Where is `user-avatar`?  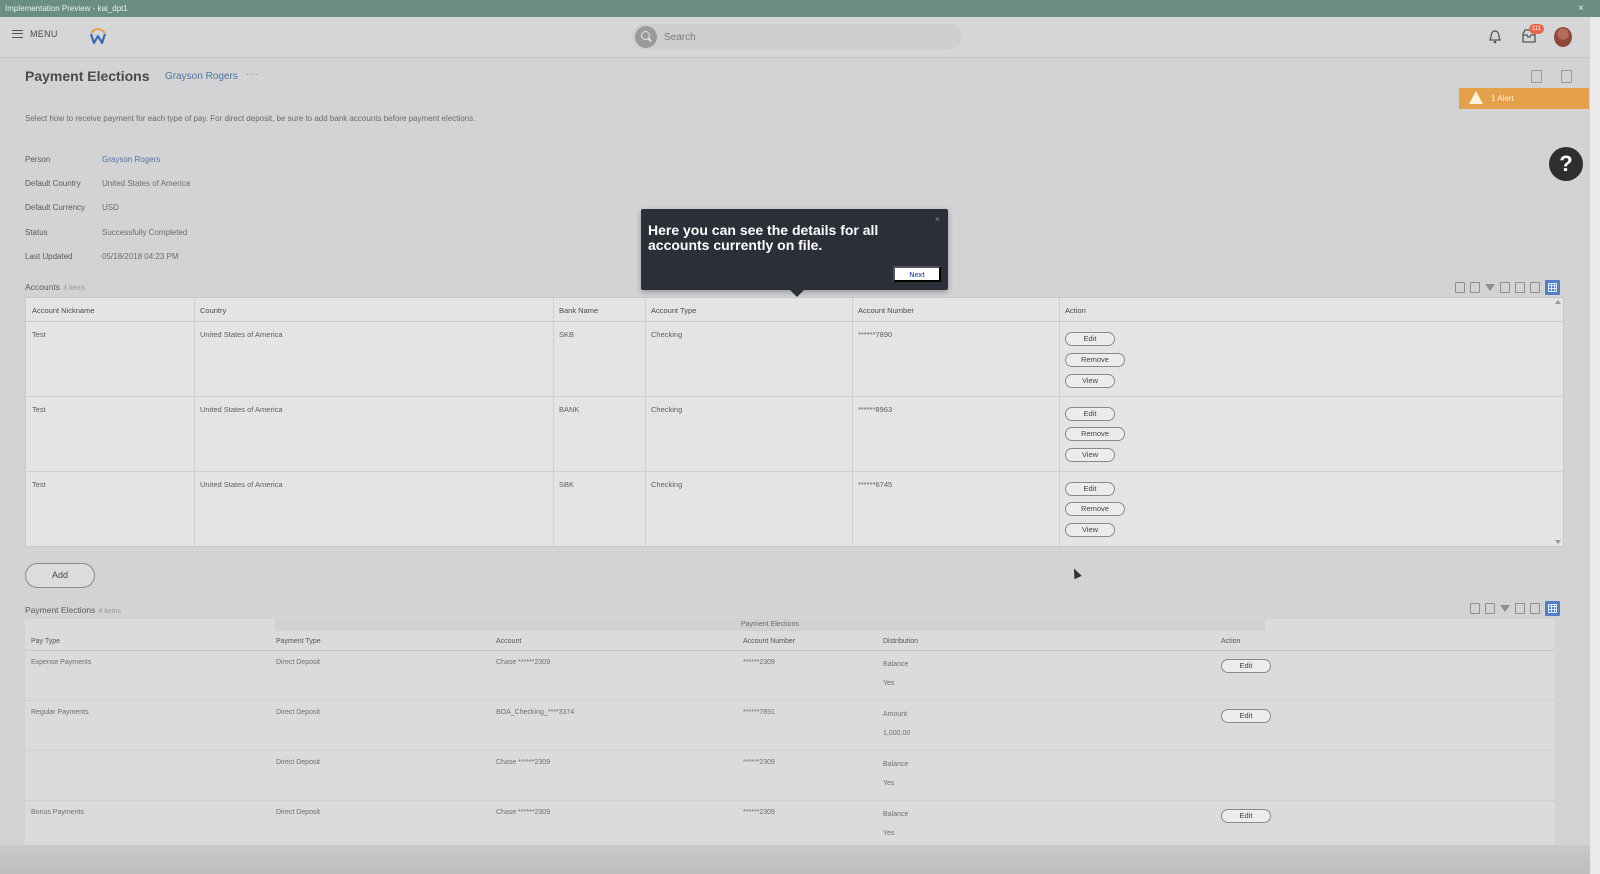
user-avatar is located at coordinates (1563, 37).